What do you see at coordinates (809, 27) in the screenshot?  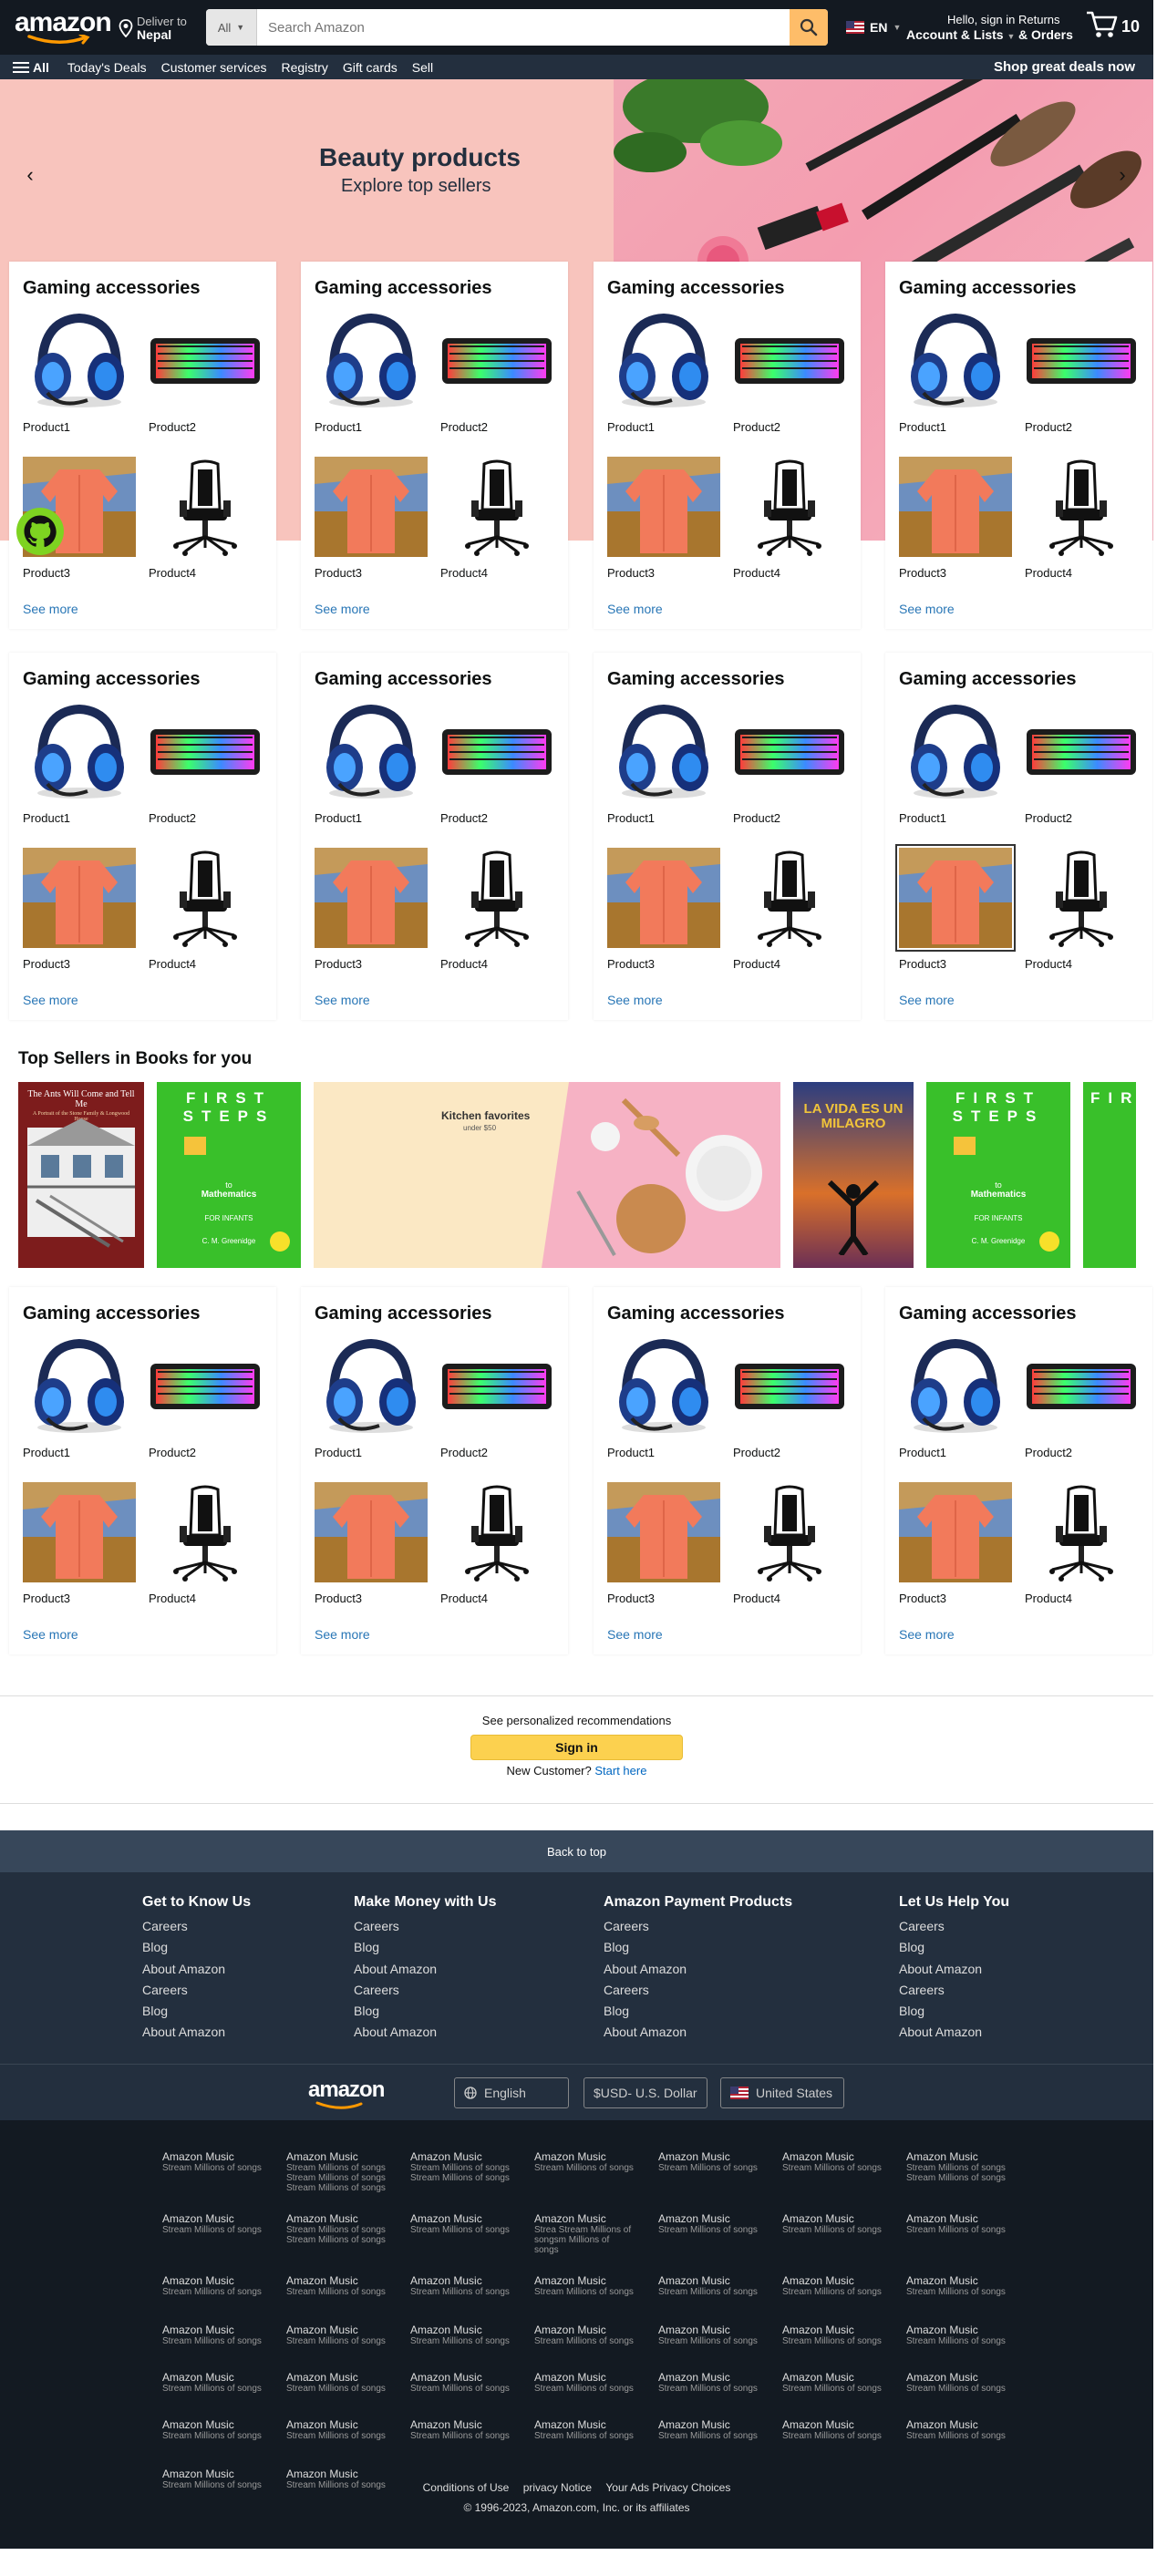 I see `search-button` at bounding box center [809, 27].